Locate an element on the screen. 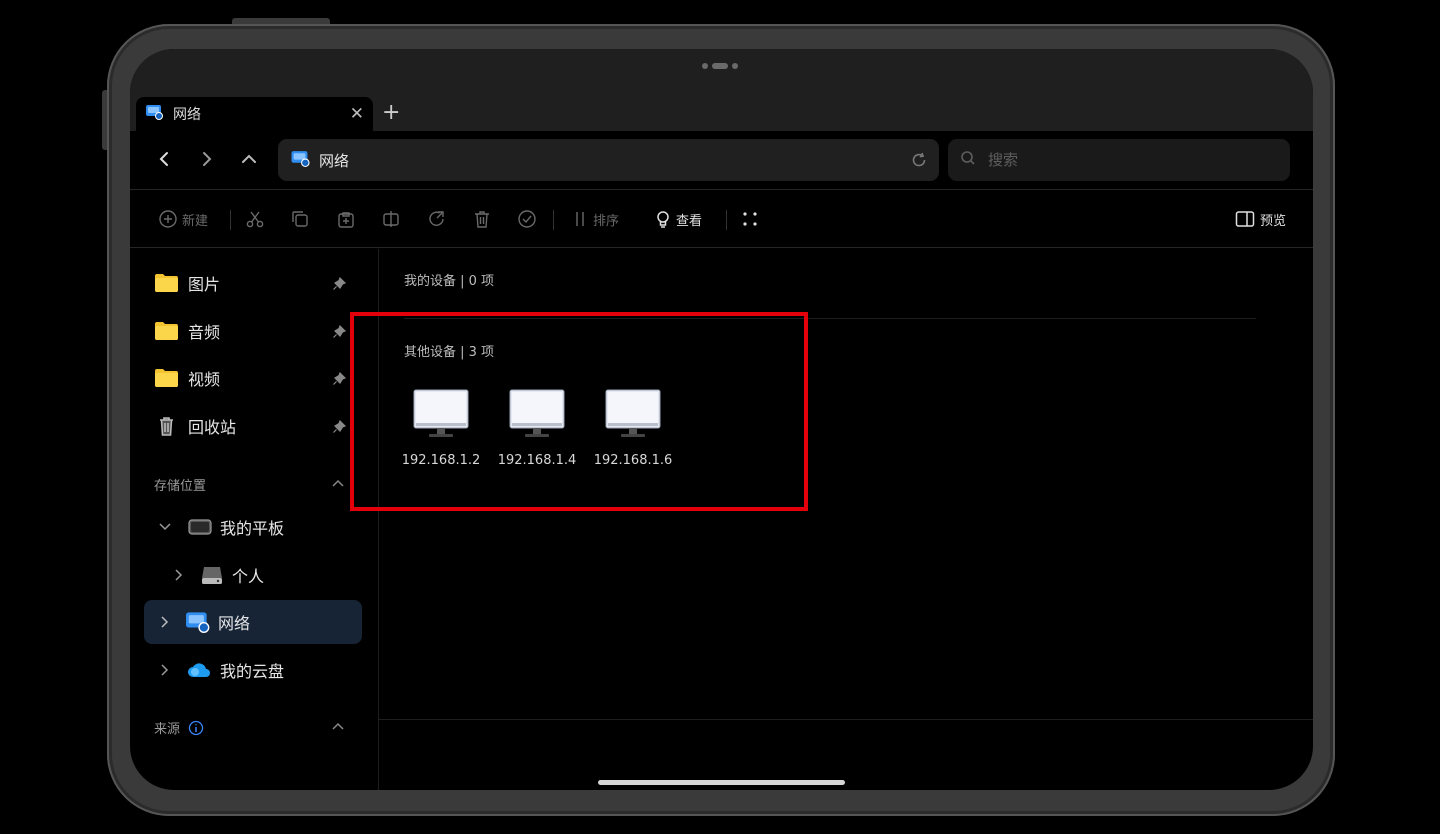 The image size is (1440, 834). cloud-icon is located at coordinates (199, 670).